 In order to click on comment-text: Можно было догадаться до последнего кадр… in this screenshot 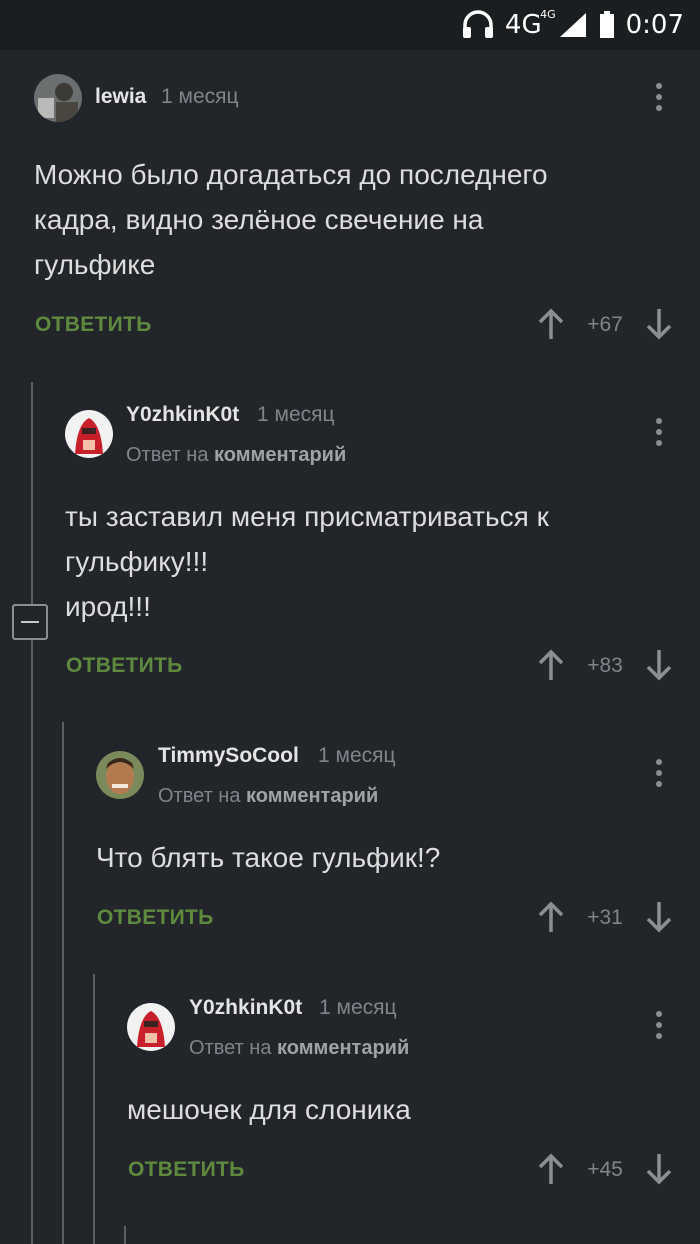, I will do `click(291, 219)`.